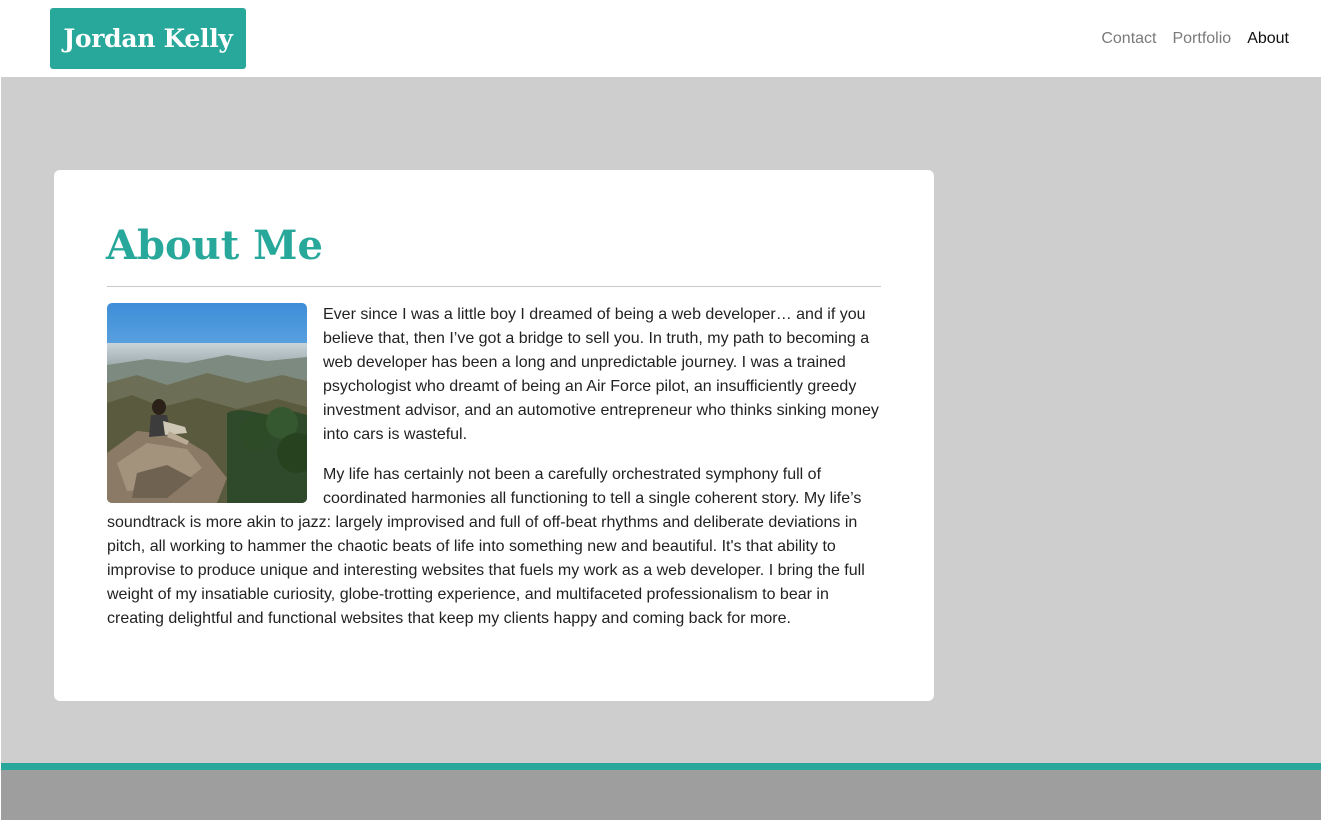 The height and width of the screenshot is (820, 1323). I want to click on nav-link-about: About, so click(1268, 39).